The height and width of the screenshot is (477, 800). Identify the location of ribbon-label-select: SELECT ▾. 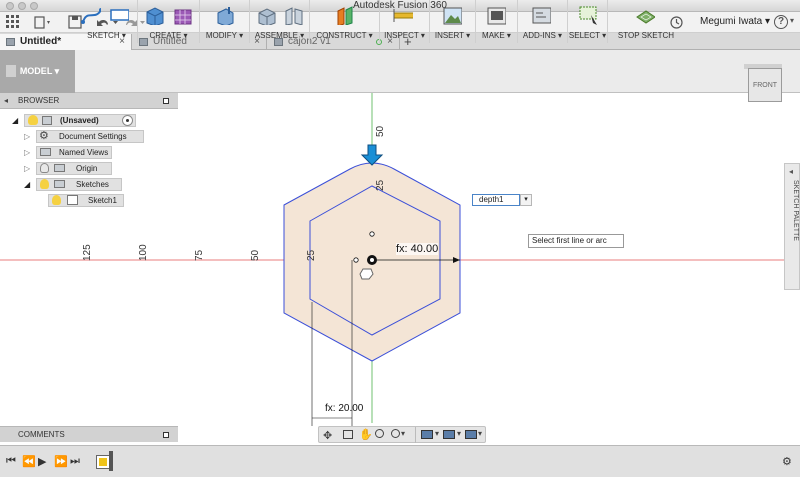
(587, 35).